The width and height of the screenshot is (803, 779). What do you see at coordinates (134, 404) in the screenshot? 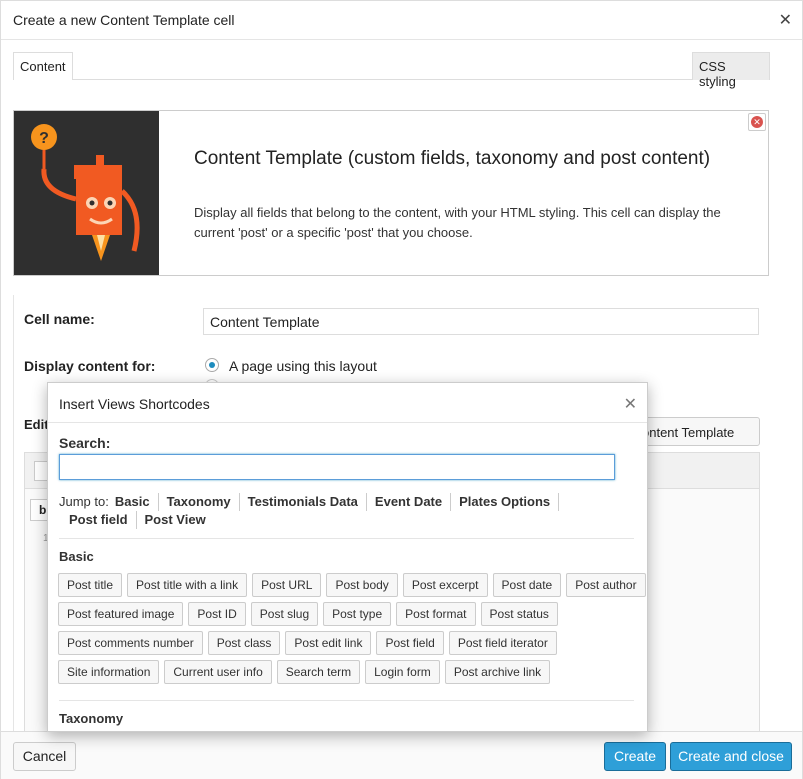
I see `popup-title: Insert Views Shortcodes` at bounding box center [134, 404].